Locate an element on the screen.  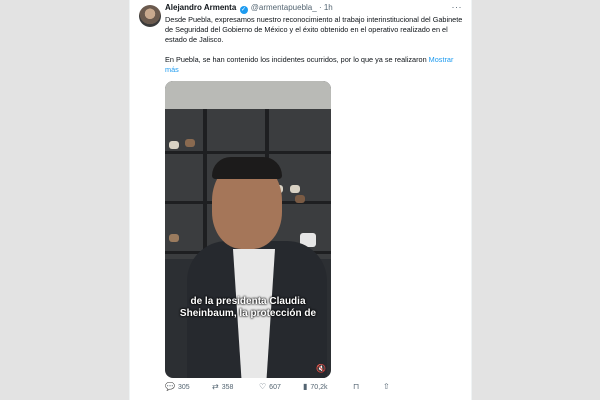
verified-badge-icon: ✓ is located at coordinates (243, 10).